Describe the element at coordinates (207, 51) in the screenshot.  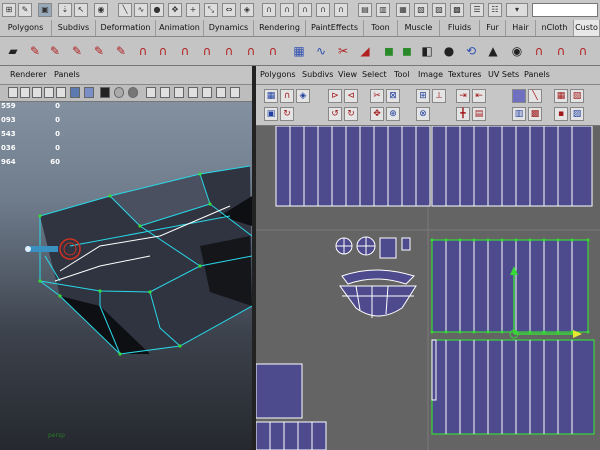
I see `shelf-mag4-icon: ∩` at that location.